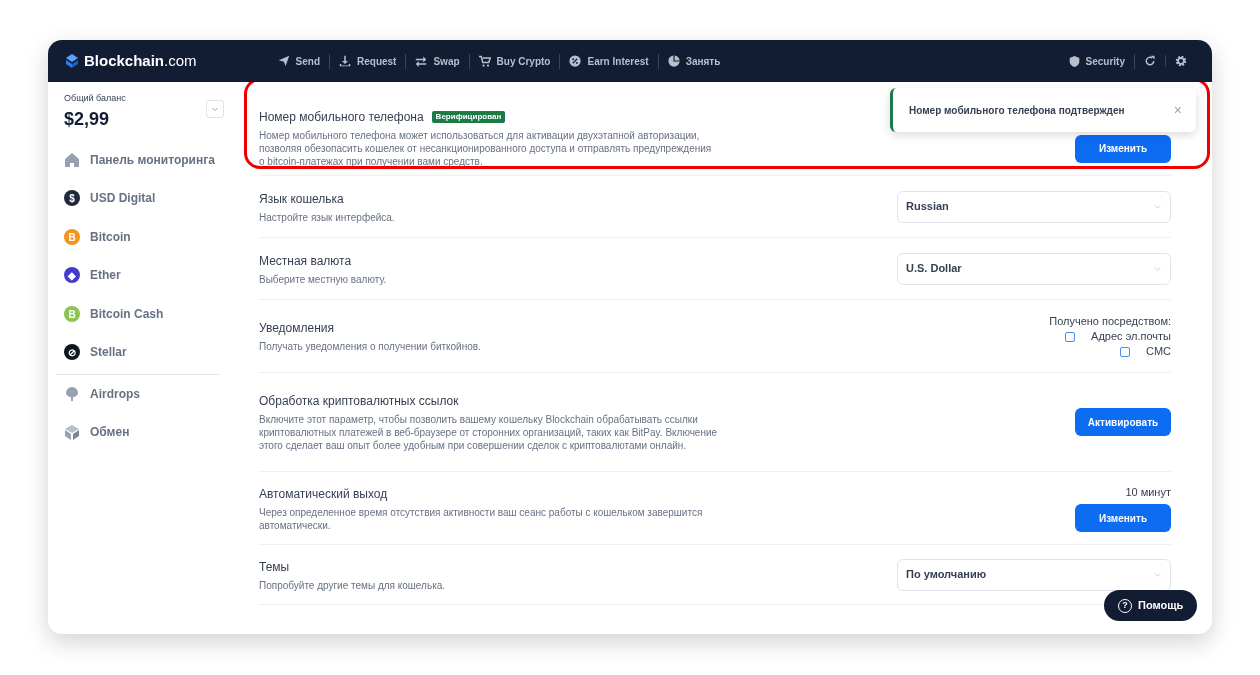 The width and height of the screenshot is (1260, 675). Describe the element at coordinates (297, 328) in the screenshot. I see `setting-title: Уведомления` at that location.